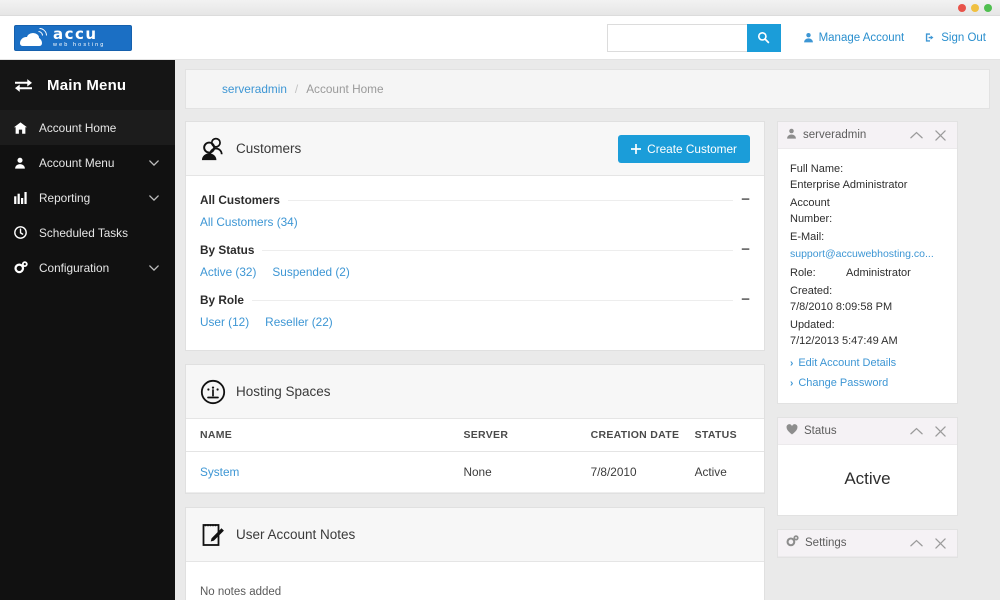 The image size is (1000, 600). Describe the element at coordinates (254, 89) in the screenshot. I see `breadcrumb-root-link: serveradmin` at that location.